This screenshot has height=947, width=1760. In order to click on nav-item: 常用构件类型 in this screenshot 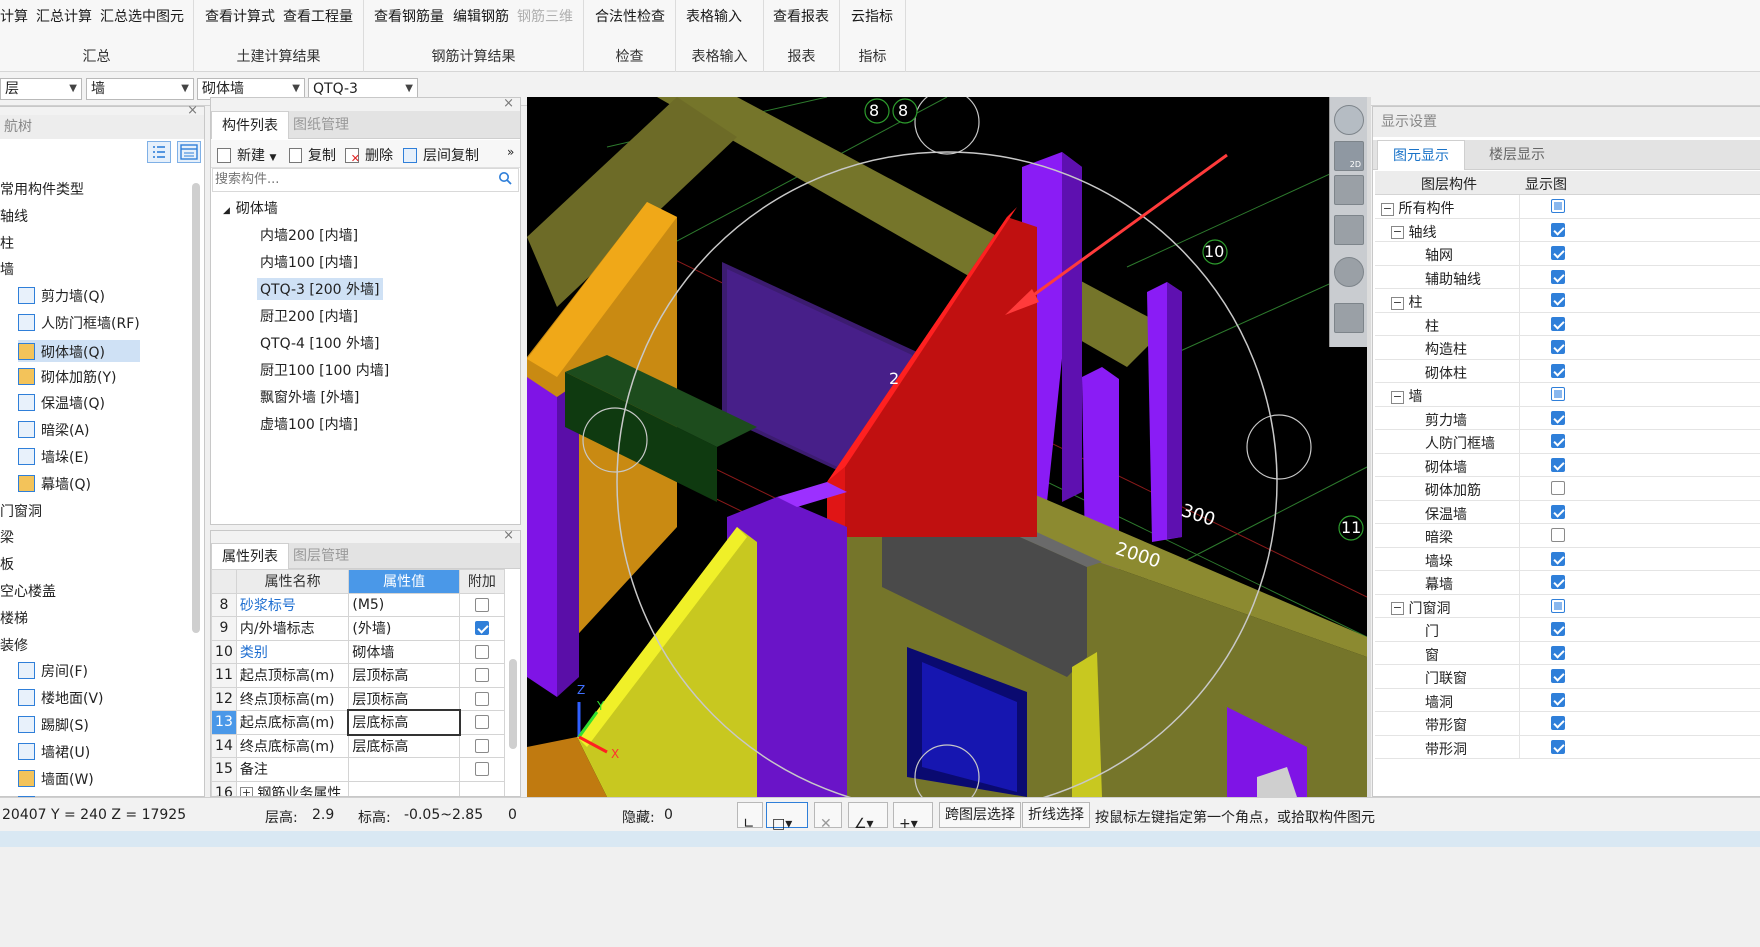, I will do `click(42, 189)`.